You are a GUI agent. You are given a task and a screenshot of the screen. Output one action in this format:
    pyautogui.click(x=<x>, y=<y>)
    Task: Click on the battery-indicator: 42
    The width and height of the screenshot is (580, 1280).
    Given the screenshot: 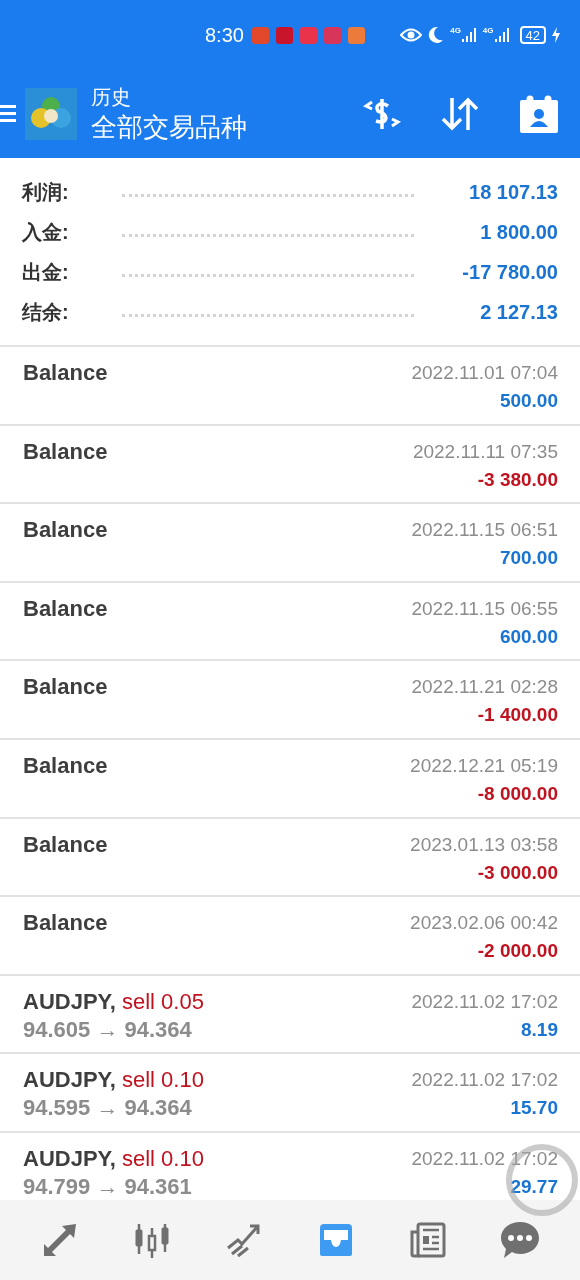 What is the action you would take?
    pyautogui.click(x=532, y=35)
    